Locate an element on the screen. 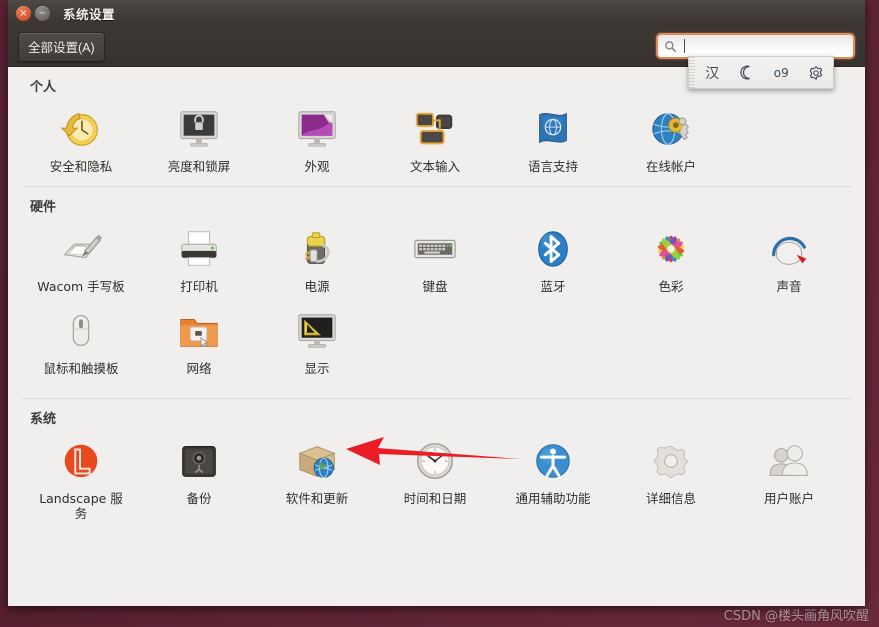 Image resolution: width=879 pixels, height=627 pixels. mouse-touchpad-icon is located at coordinates (81, 331).